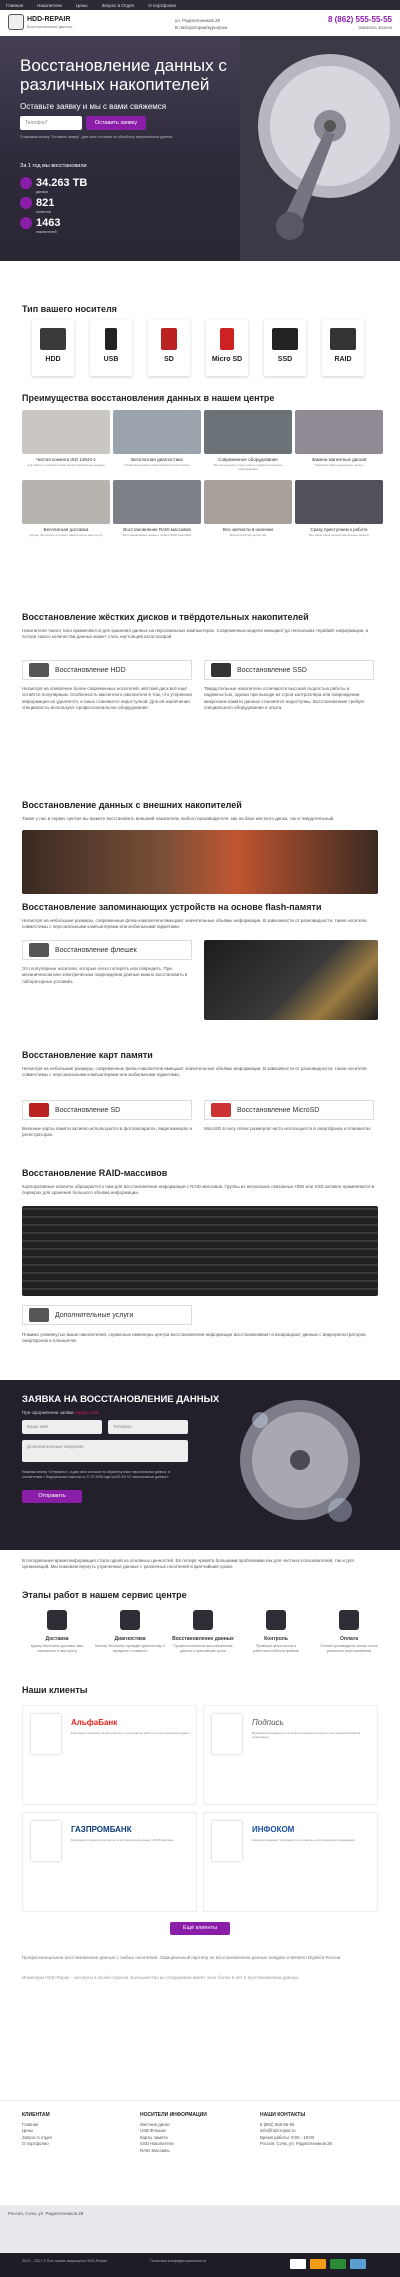 The image size is (400, 2277). What do you see at coordinates (49, 5) in the screenshot?
I see `nav-item: Накопители` at bounding box center [49, 5].